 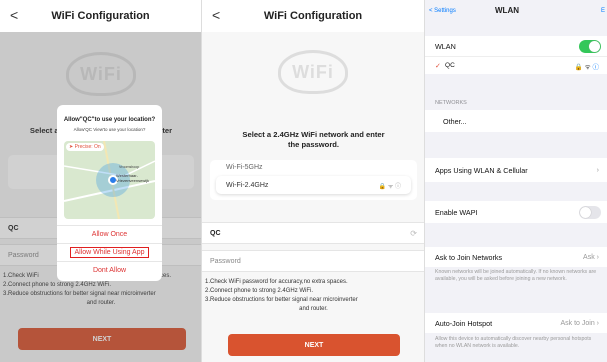 What do you see at coordinates (516, 46) in the screenshot?
I see `wlan-toggle-row: WLAN` at bounding box center [516, 46].